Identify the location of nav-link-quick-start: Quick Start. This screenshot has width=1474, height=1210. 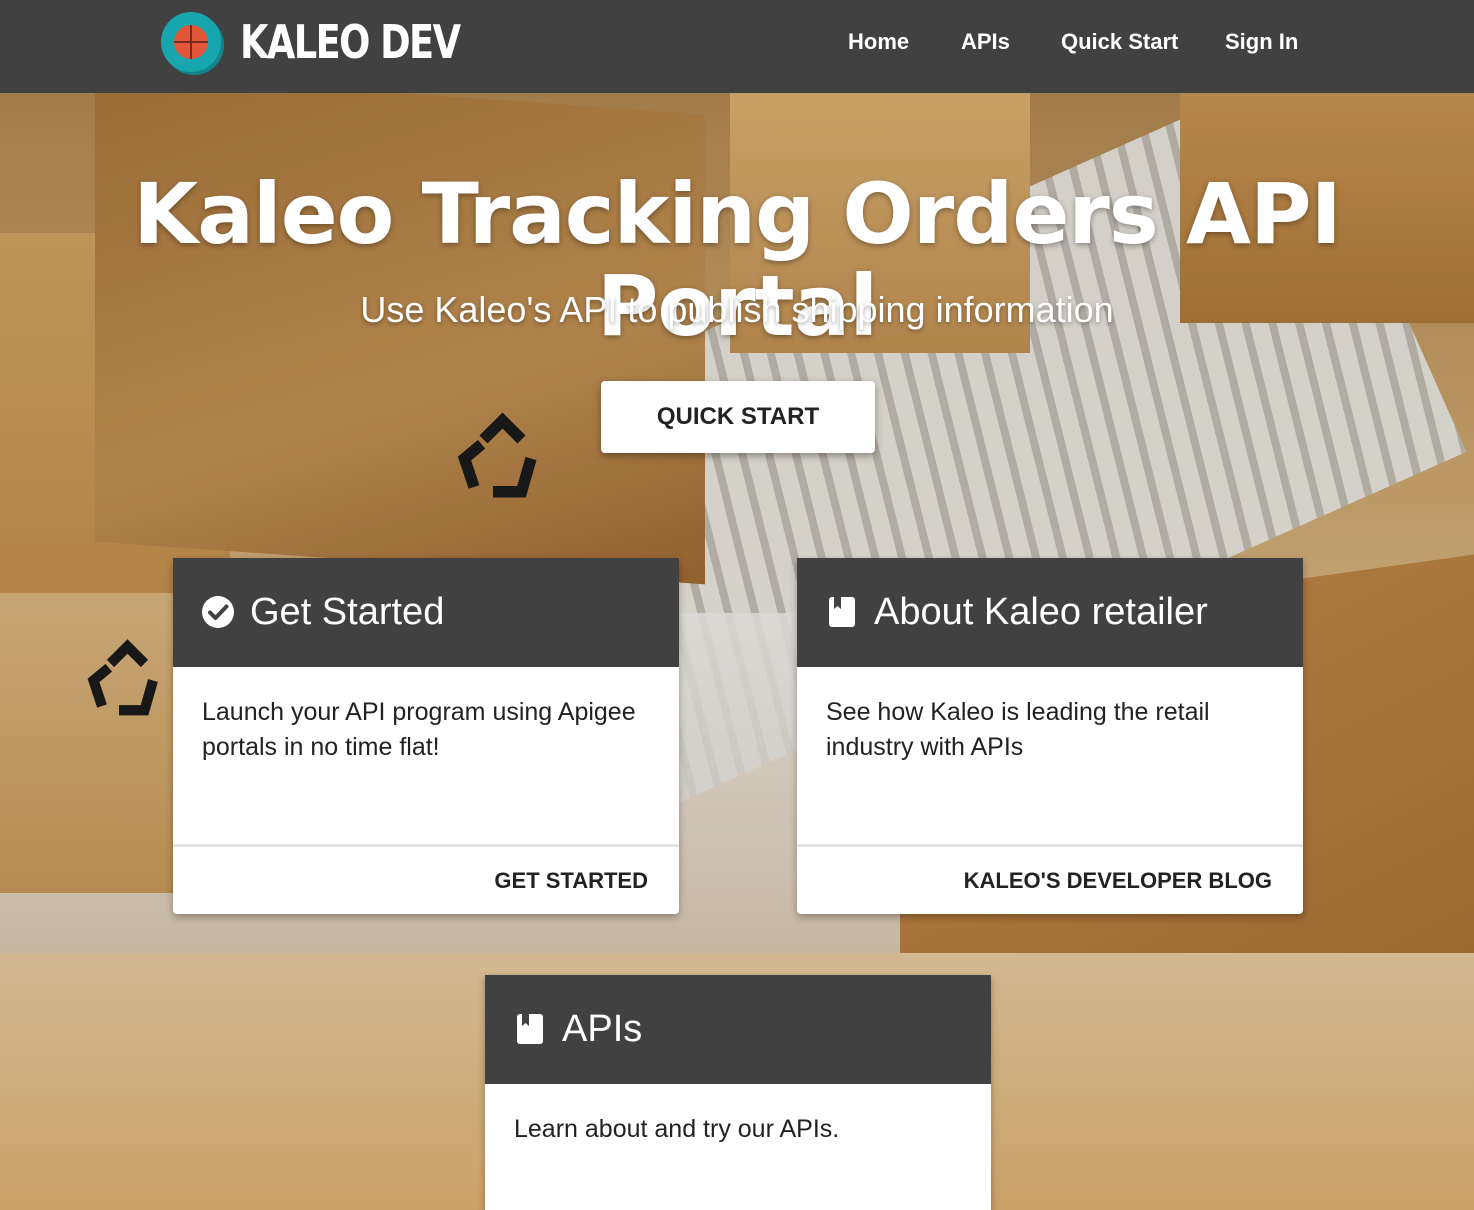
(1119, 42).